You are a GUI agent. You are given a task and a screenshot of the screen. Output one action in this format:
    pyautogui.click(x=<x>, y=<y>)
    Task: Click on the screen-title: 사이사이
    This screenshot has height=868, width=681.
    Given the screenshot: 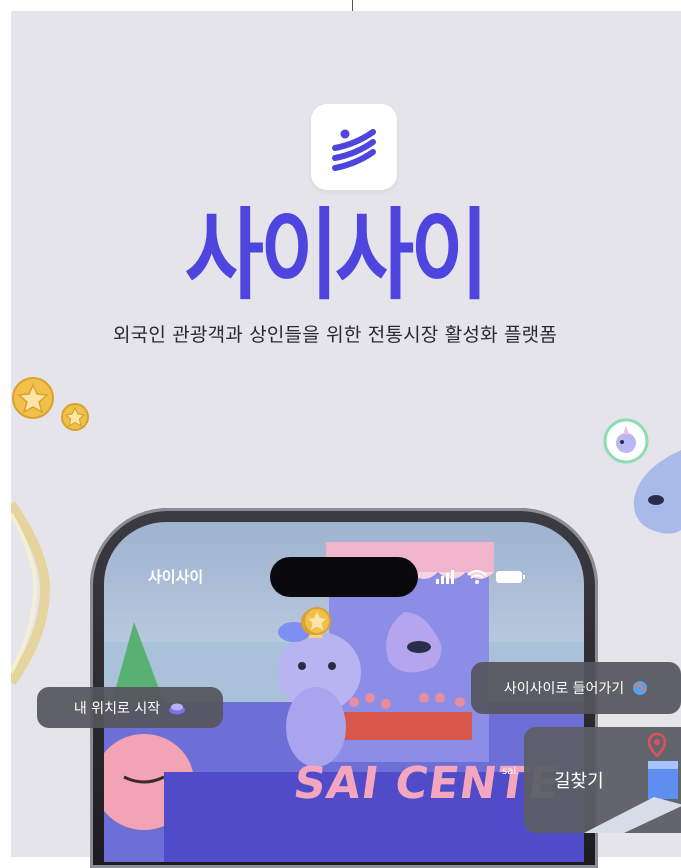 What is the action you would take?
    pyautogui.click(x=176, y=577)
    